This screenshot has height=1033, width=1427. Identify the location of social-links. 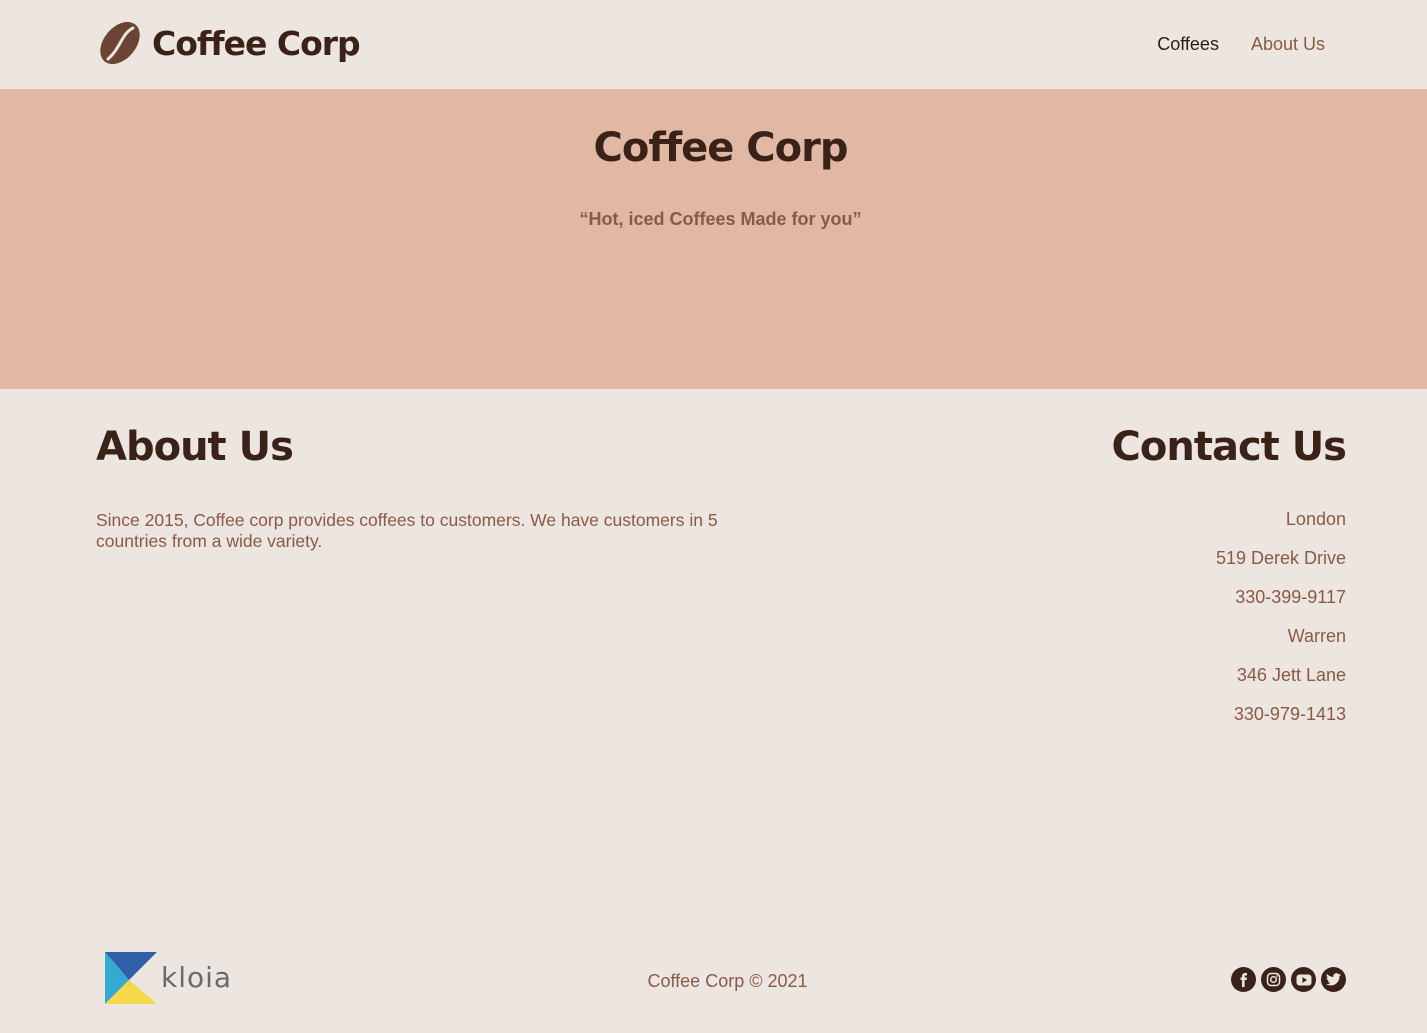
(1286, 979).